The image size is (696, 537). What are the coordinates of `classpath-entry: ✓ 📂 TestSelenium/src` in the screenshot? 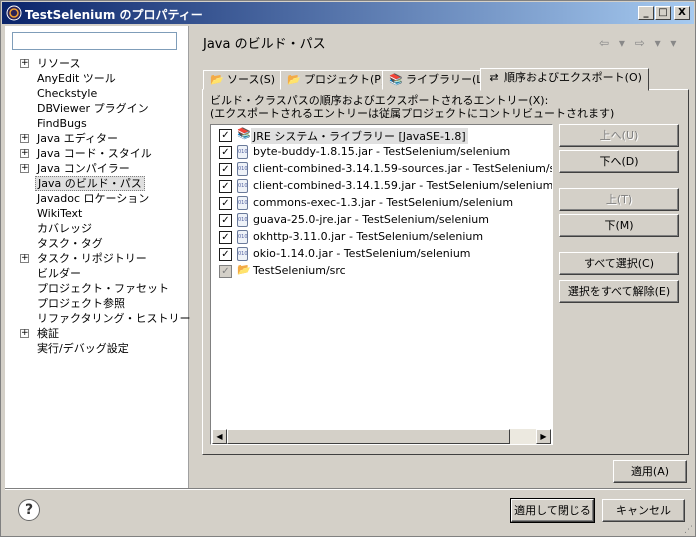 It's located at (381, 270).